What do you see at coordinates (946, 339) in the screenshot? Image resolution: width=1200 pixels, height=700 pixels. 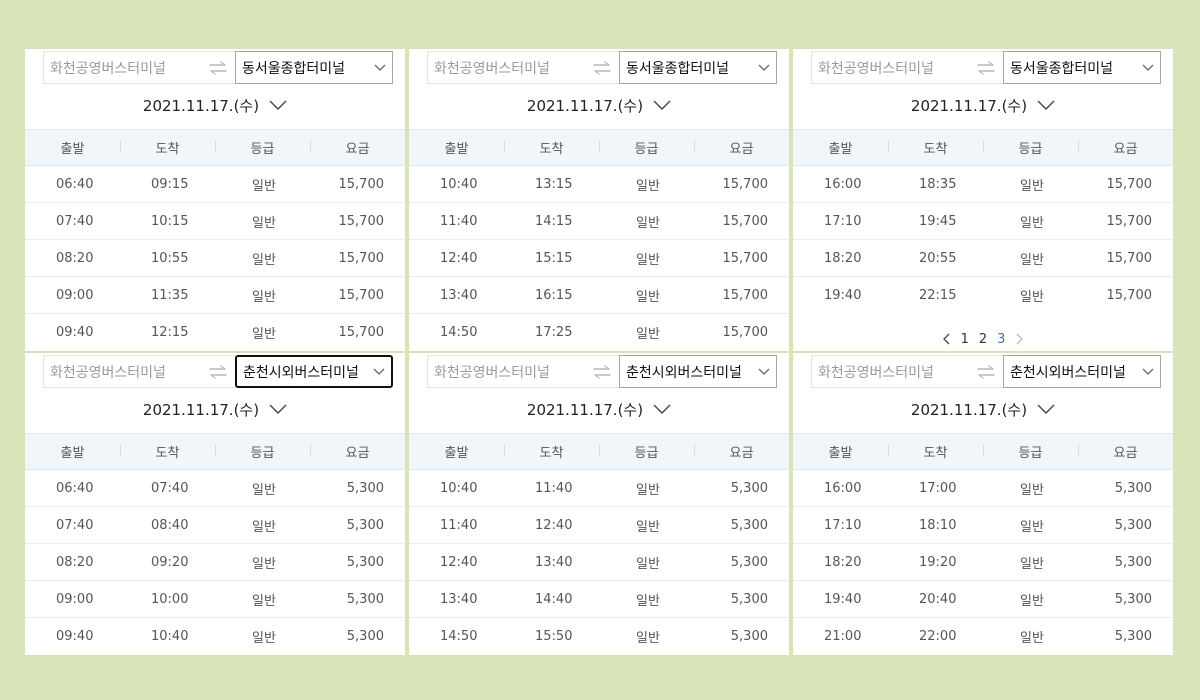 I see `chevron-left-icon` at bounding box center [946, 339].